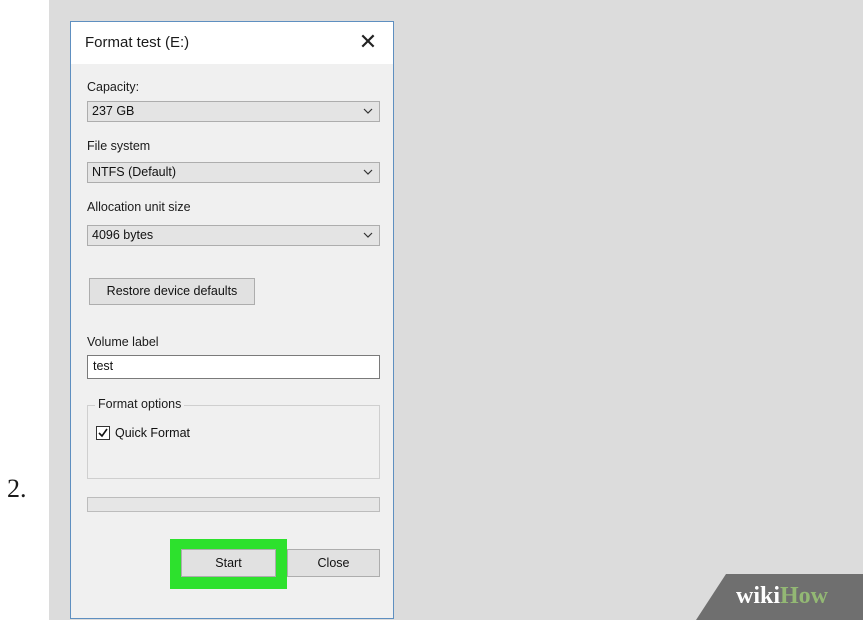  I want to click on allocation-unit-value: 4096 bytes, so click(123, 235).